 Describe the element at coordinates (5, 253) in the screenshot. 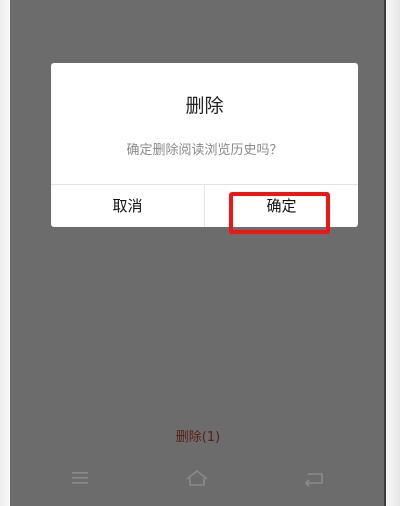

I see `phone-bezel-left` at that location.